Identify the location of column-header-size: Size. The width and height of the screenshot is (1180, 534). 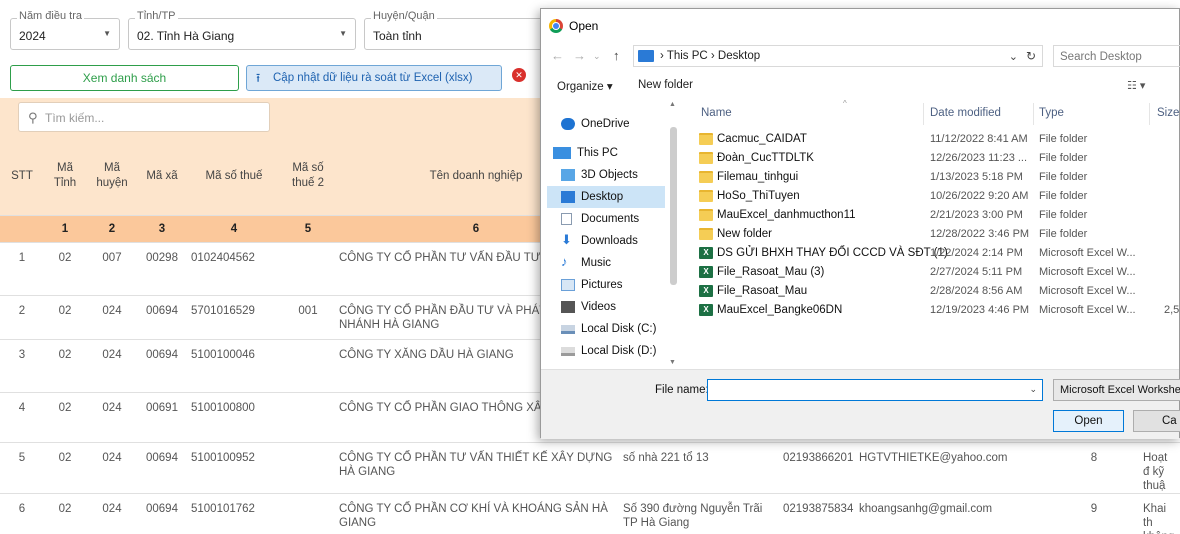
(1168, 113).